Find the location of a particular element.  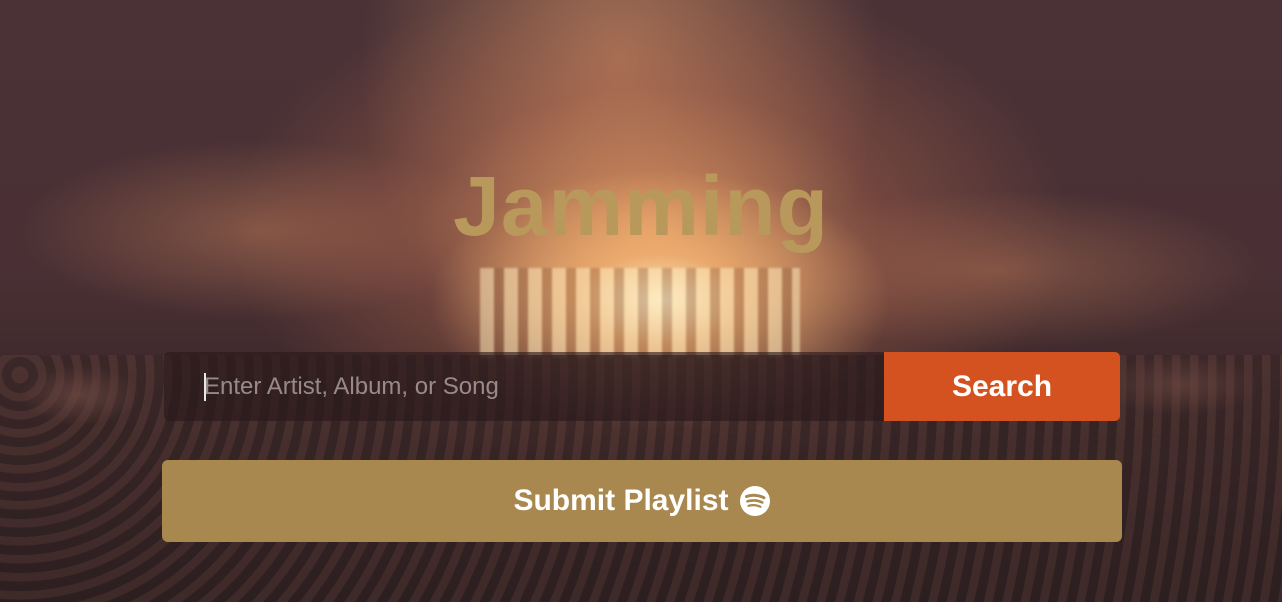

search-bar: Search is located at coordinates (642, 386).